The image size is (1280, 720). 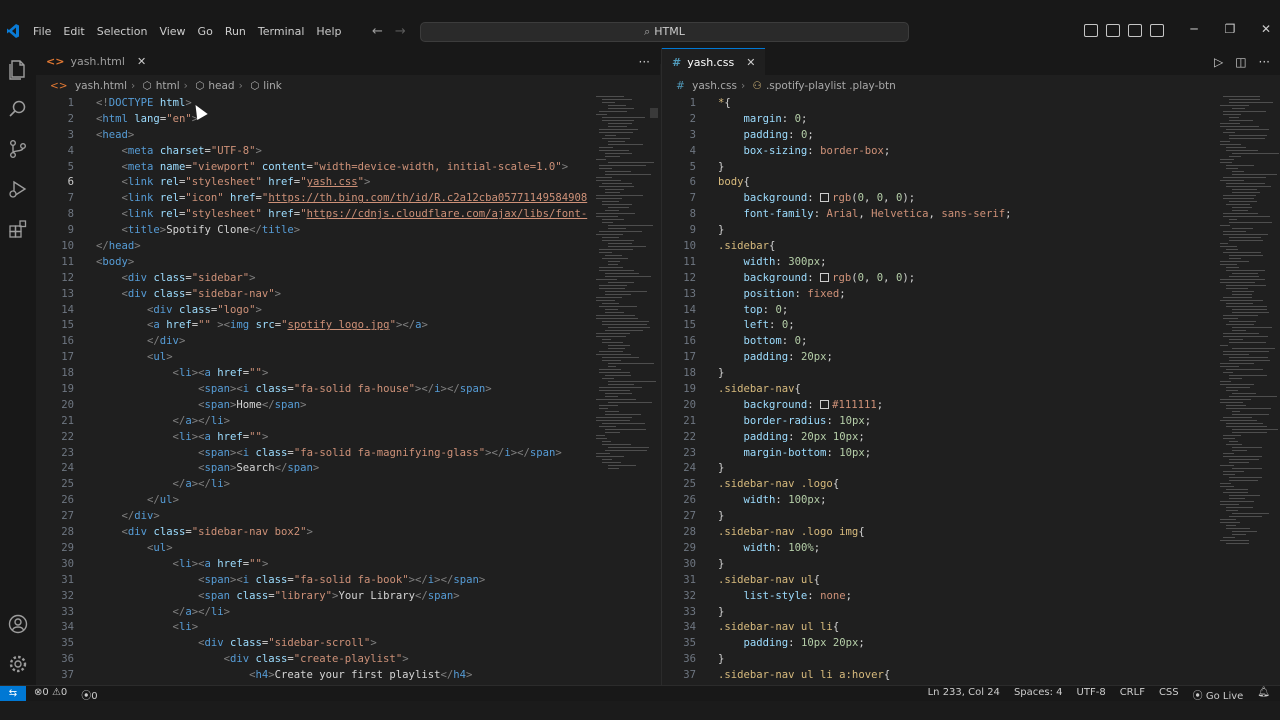 What do you see at coordinates (971, 533) in the screenshot?
I see `code-line: 28 .sidebar-nav .logo img{` at bounding box center [971, 533].